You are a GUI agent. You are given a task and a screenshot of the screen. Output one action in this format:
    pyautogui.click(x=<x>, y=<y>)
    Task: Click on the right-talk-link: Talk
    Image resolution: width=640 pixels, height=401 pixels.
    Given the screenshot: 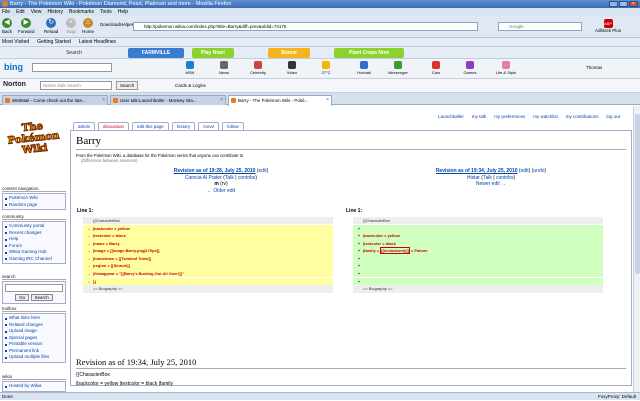 What is the action you would take?
    pyautogui.click(x=487, y=178)
    